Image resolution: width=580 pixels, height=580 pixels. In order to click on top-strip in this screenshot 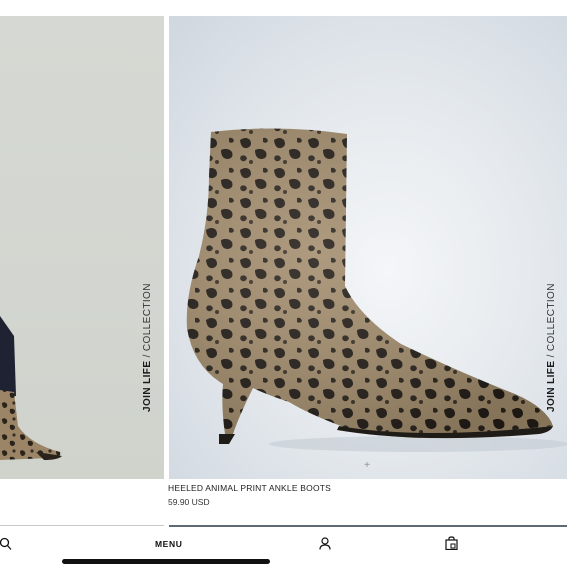, I will do `click(290, 8)`.